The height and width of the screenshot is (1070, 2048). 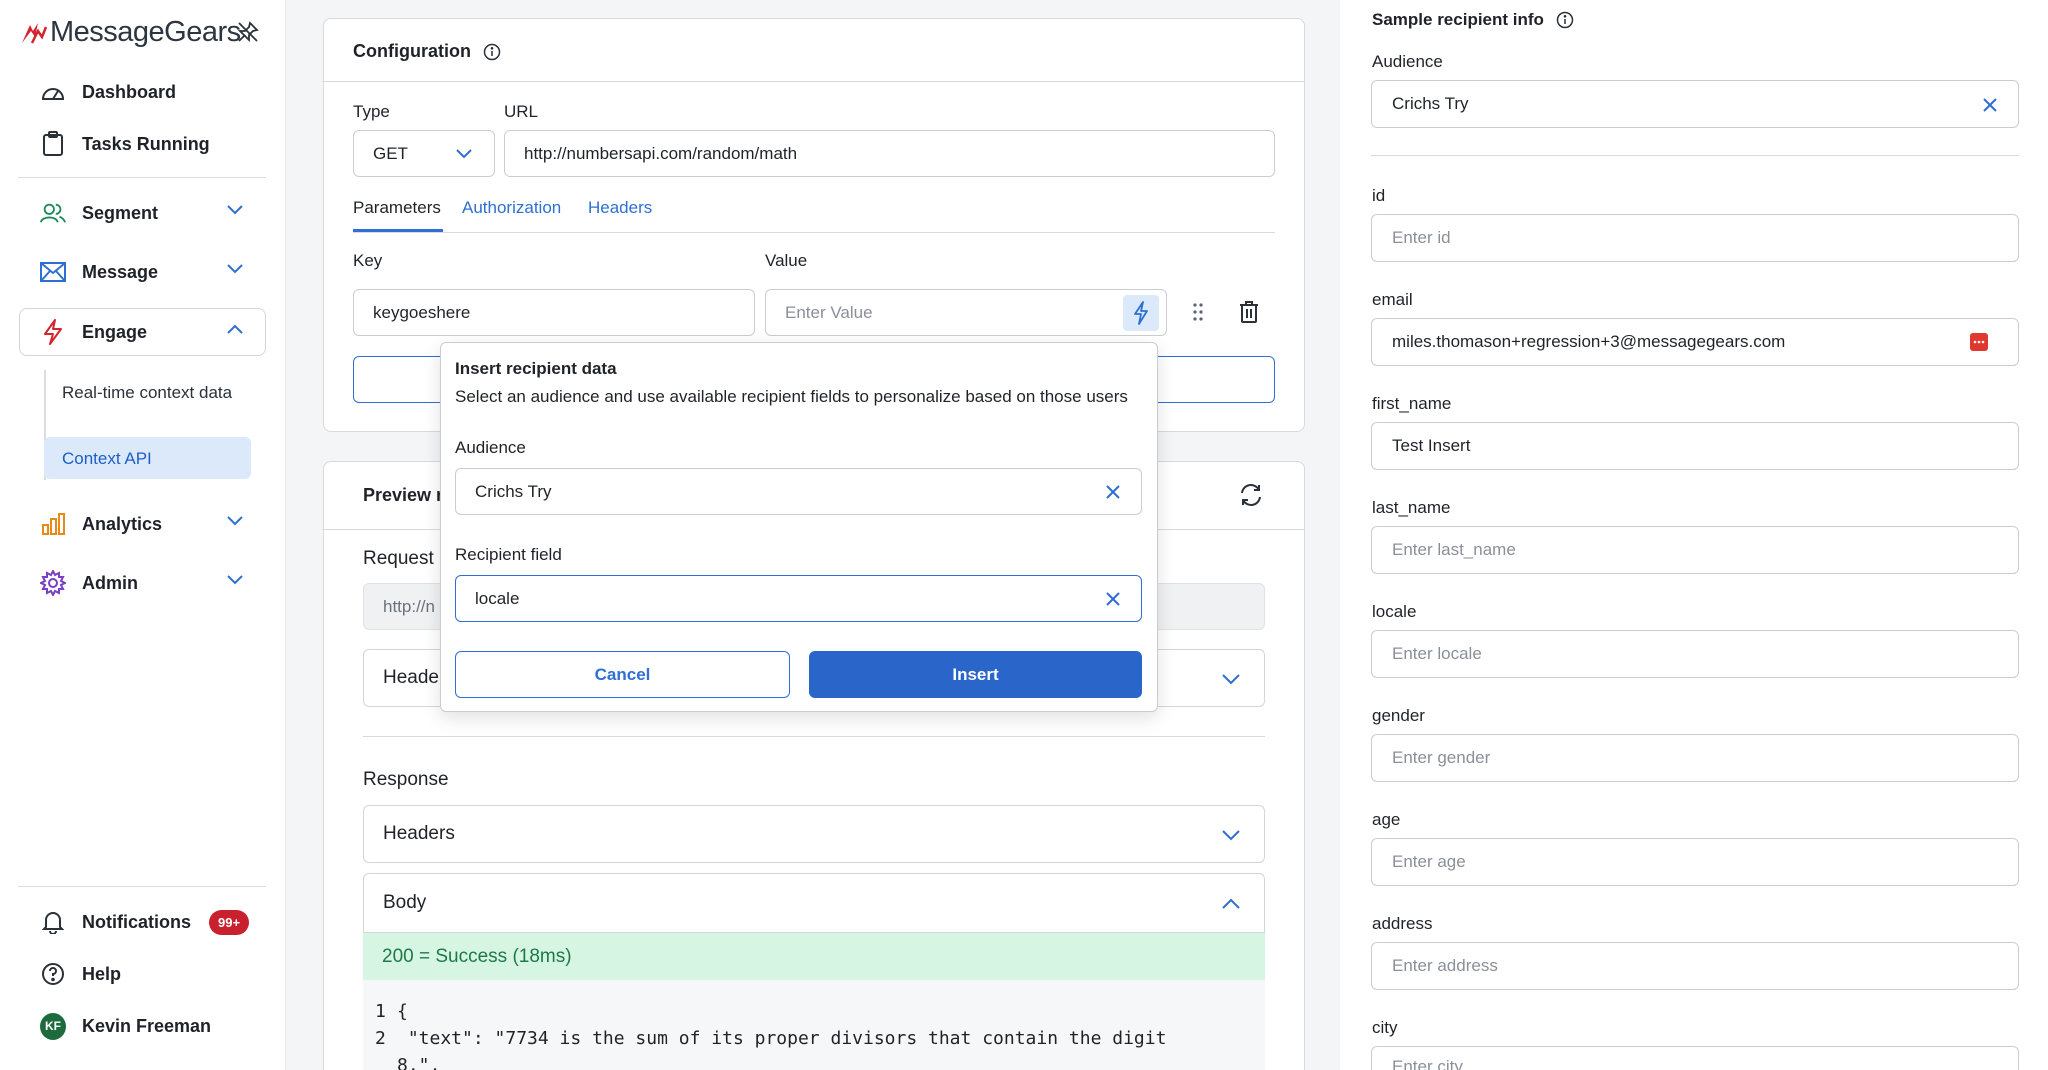 What do you see at coordinates (142, 583) in the screenshot?
I see `sidebar-item-admin: Admin` at bounding box center [142, 583].